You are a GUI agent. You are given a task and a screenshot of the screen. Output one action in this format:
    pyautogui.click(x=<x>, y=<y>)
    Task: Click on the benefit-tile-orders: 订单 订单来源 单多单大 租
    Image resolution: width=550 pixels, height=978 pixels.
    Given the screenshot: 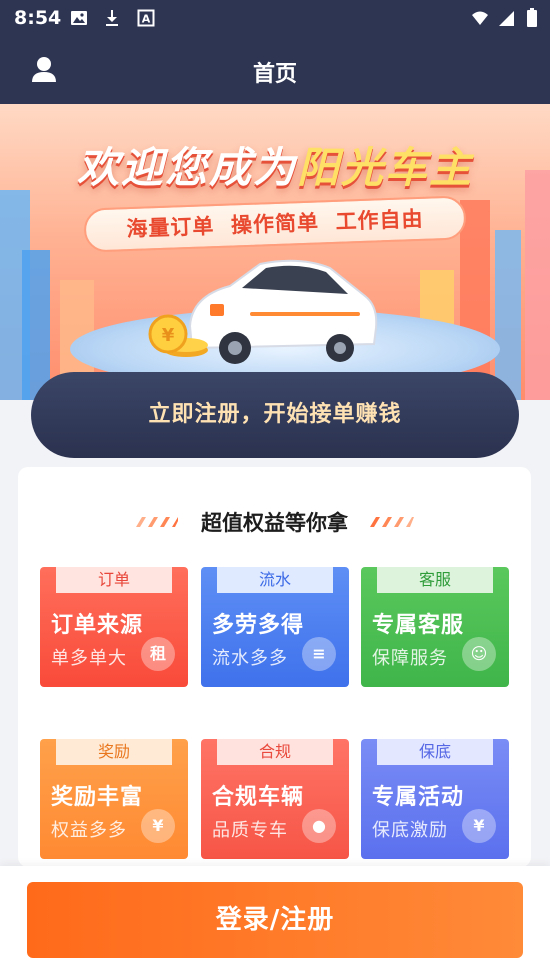 What is the action you would take?
    pyautogui.click(x=114, y=627)
    